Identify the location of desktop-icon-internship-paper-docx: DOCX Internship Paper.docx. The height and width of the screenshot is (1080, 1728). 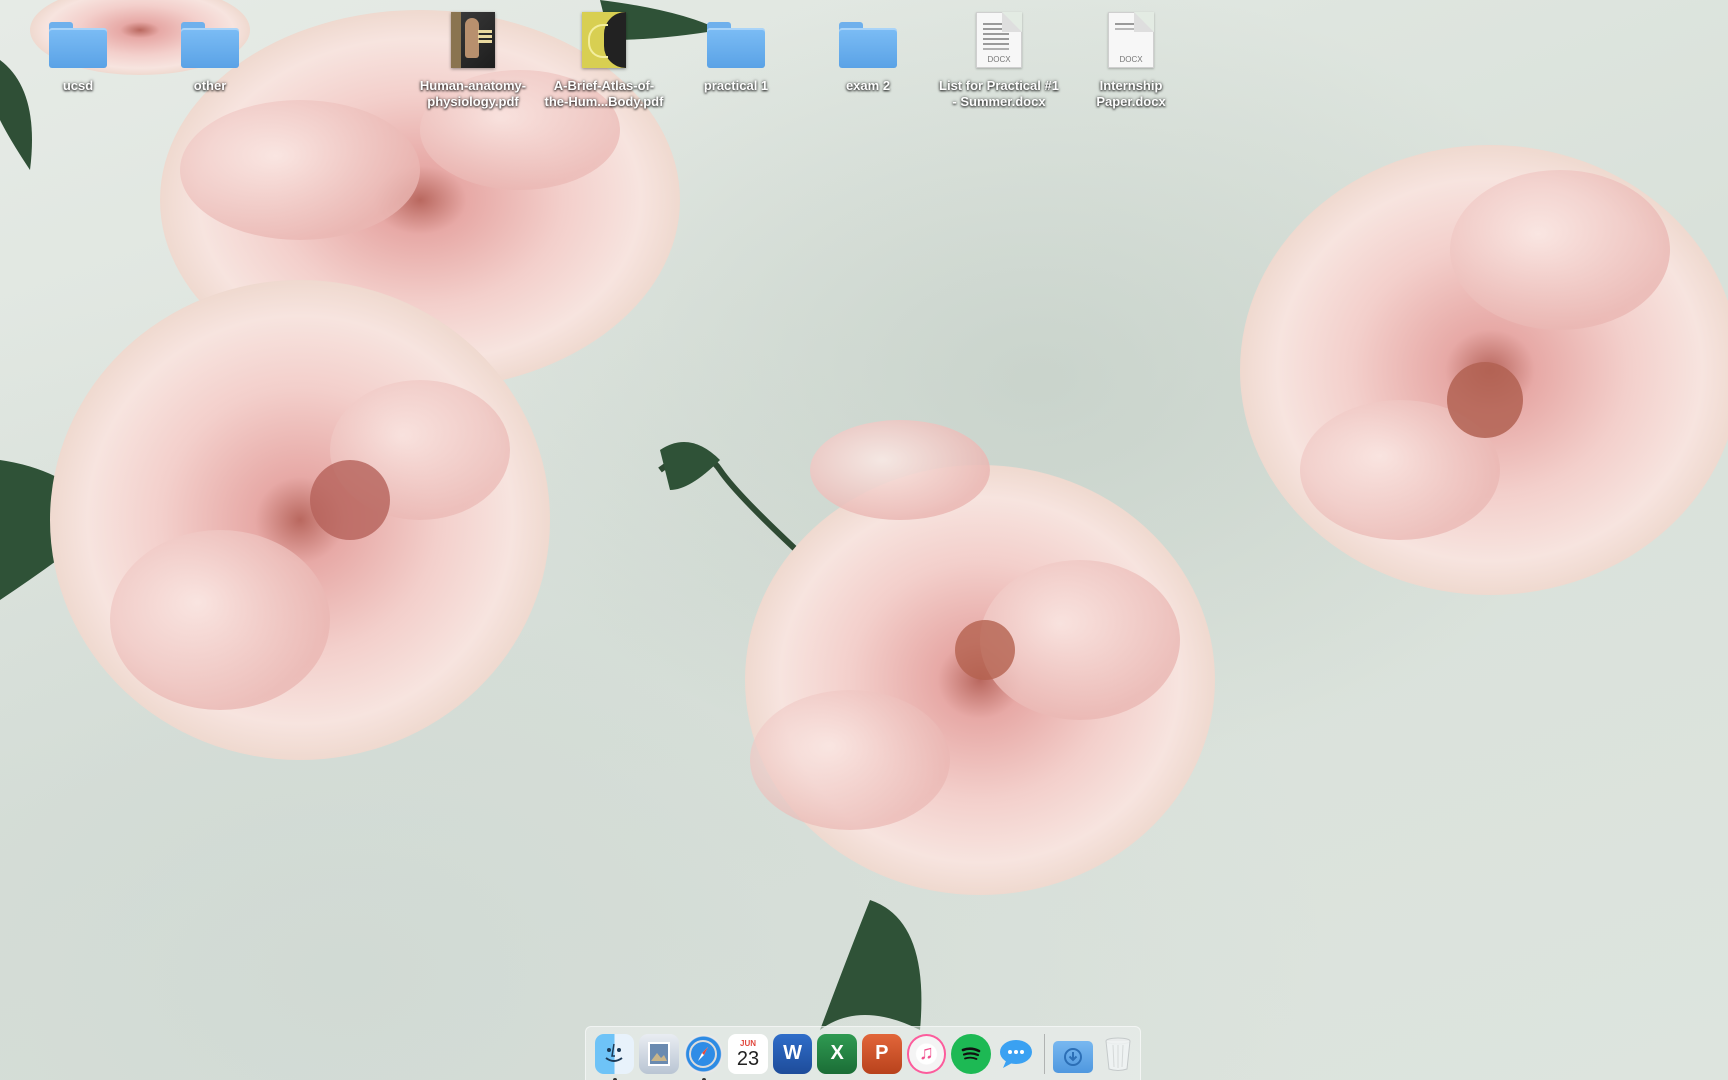
(1131, 58).